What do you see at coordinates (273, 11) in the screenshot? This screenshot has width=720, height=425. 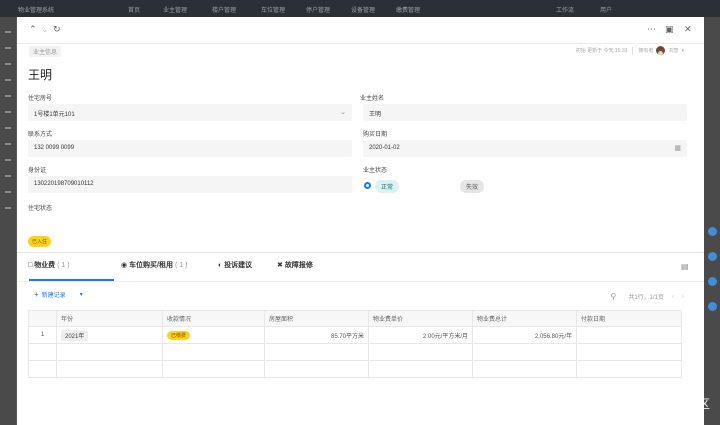 I see `background-nav-item: 车位管理` at bounding box center [273, 11].